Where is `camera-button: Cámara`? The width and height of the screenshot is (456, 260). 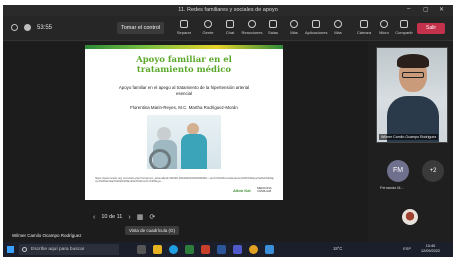 camera-button: Cámara is located at coordinates (364, 27).